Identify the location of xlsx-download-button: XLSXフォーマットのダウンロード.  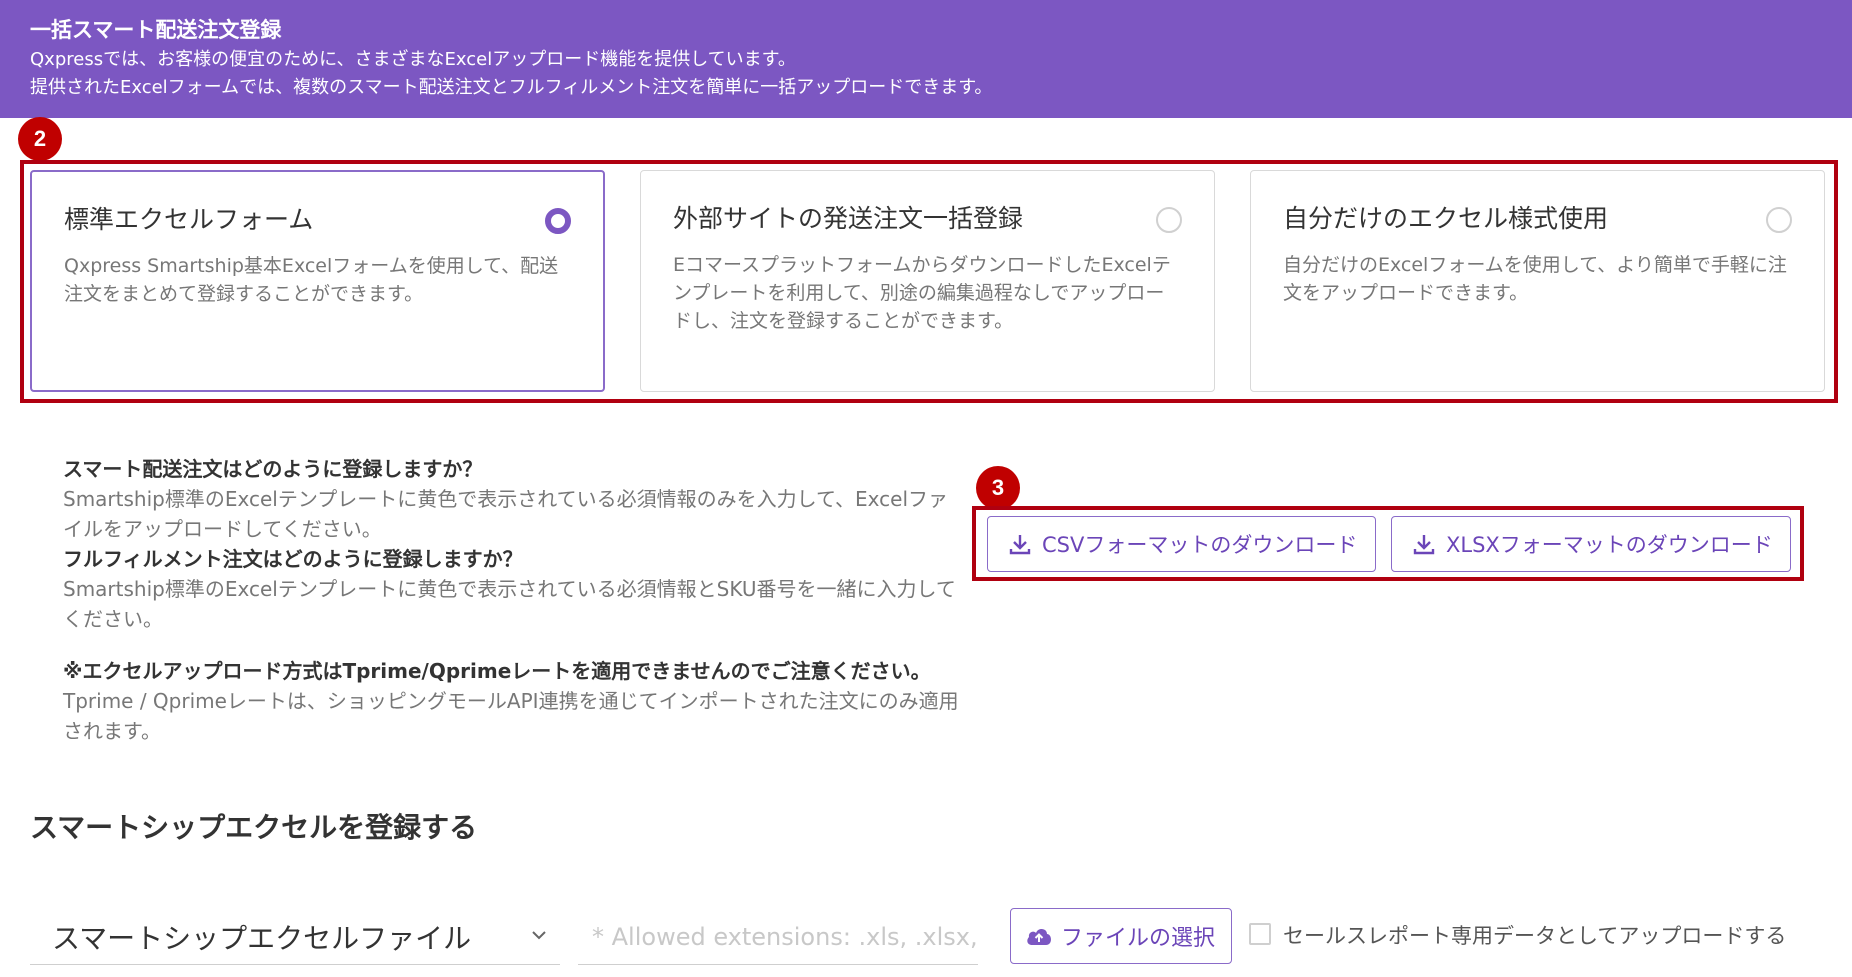
(1591, 544).